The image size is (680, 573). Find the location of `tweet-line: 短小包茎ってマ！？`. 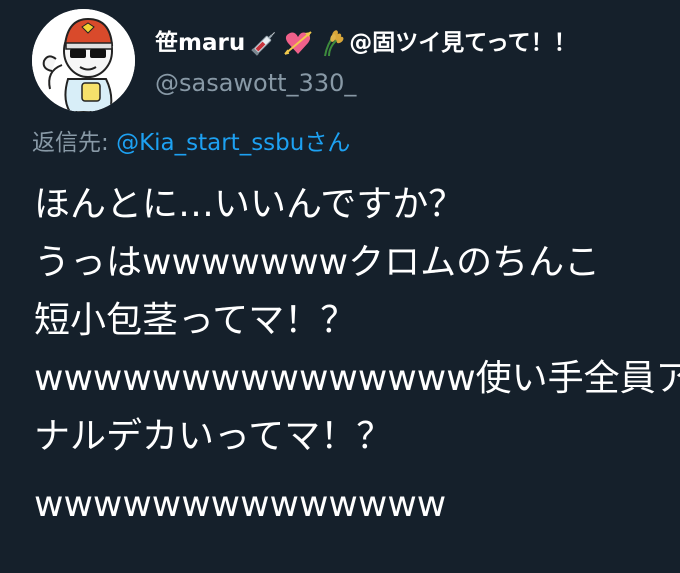

tweet-line: 短小包茎ってマ！？ is located at coordinates (195, 320).